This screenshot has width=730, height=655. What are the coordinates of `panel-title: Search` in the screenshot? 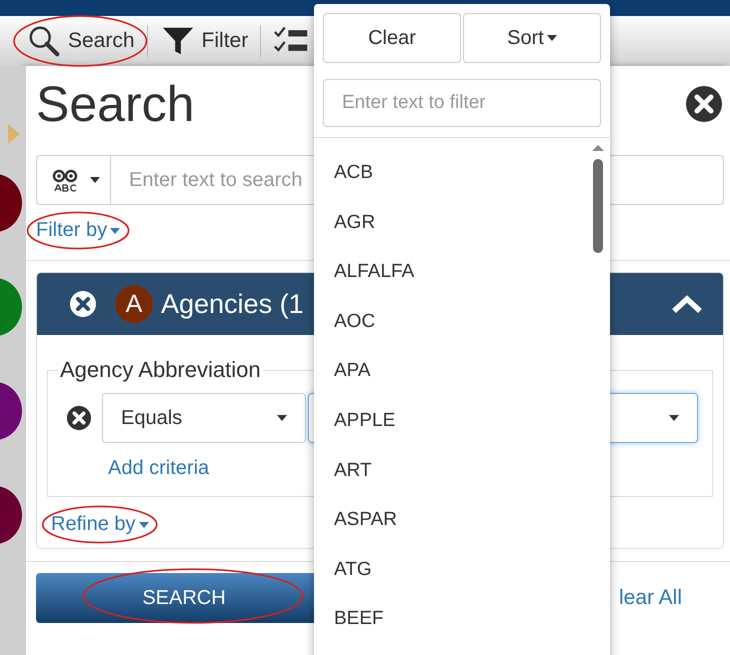 It's located at (115, 104).